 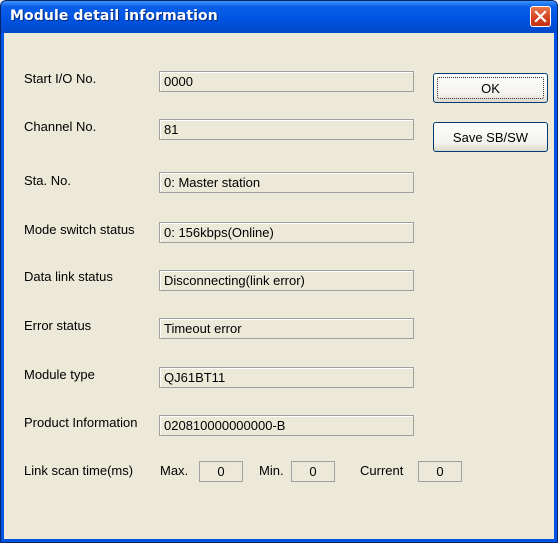 I want to click on max-label: Max., so click(x=174, y=470).